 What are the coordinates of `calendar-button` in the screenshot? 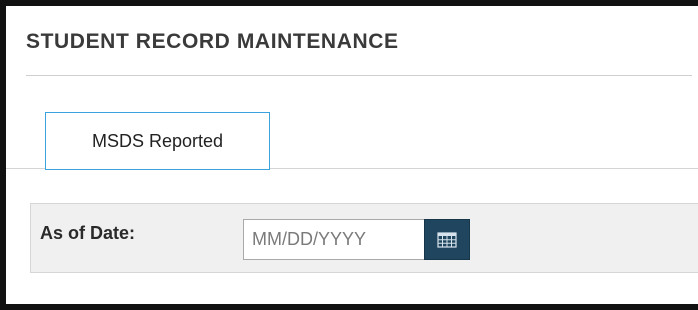 It's located at (447, 239).